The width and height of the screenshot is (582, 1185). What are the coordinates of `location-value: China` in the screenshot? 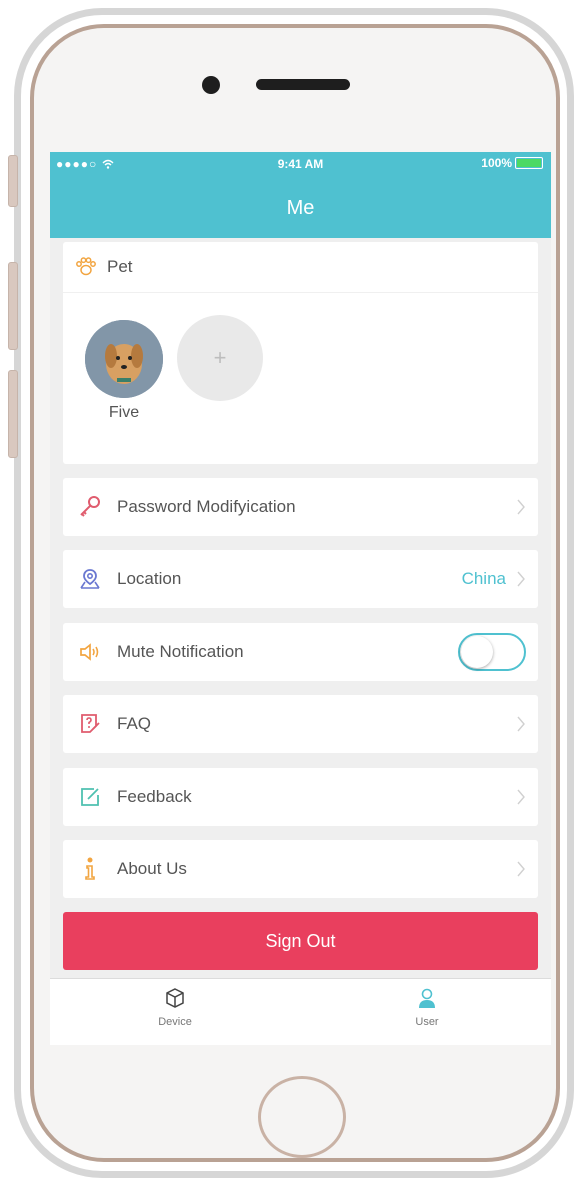 It's located at (483, 578).